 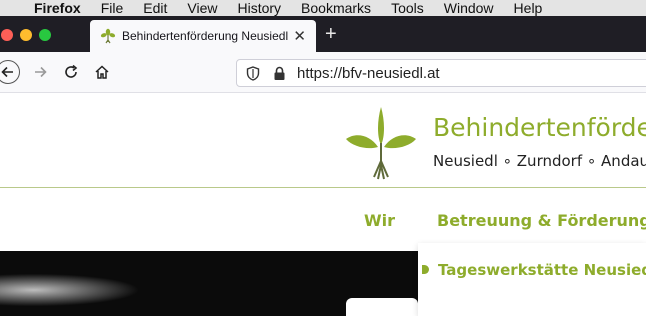 What do you see at coordinates (539, 161) in the screenshot?
I see `site-subtitle: Neusiedl ∘ Zurndorf ∘ Andau ∘` at bounding box center [539, 161].